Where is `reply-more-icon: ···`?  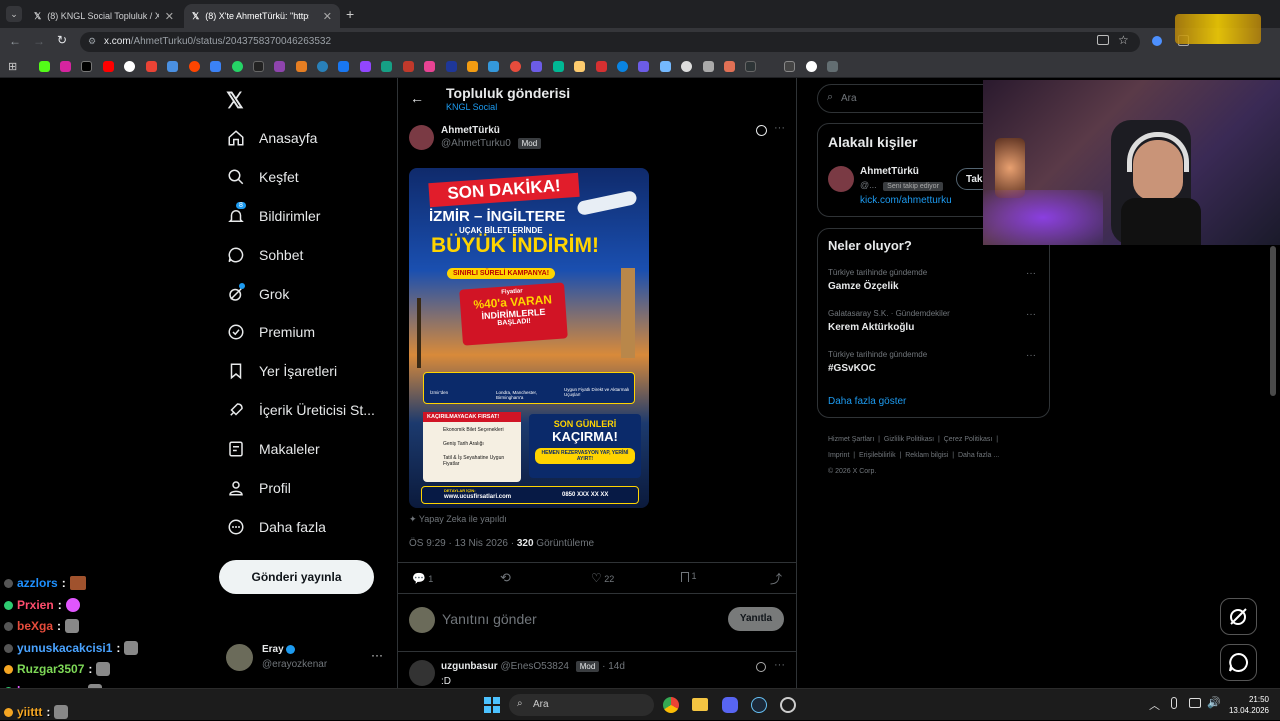
reply-more-icon: ··· is located at coordinates (779, 665).